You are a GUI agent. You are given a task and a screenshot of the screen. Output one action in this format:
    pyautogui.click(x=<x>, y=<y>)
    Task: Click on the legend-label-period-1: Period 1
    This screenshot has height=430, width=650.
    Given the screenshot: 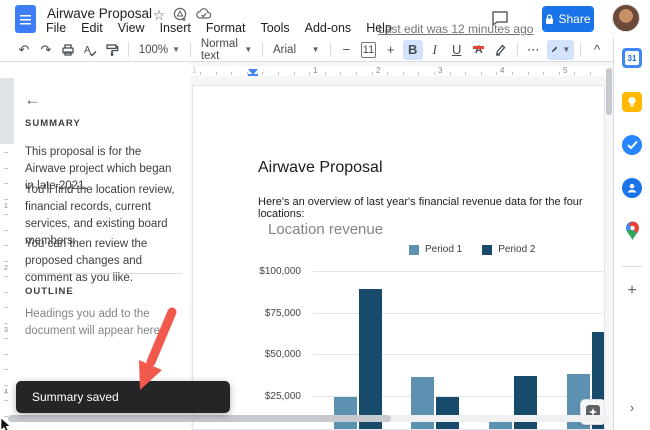 What is the action you would take?
    pyautogui.click(x=444, y=249)
    